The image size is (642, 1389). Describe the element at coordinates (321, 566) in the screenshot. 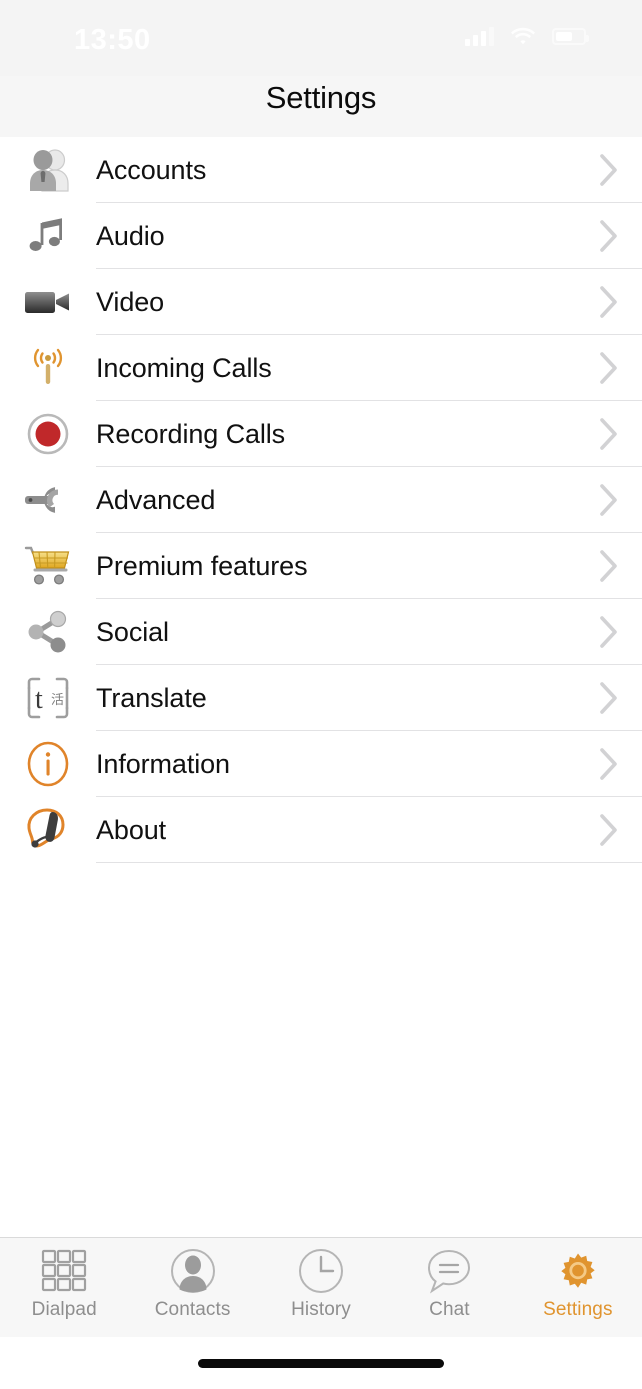

I see `list-item-premium-features: Premium features` at that location.